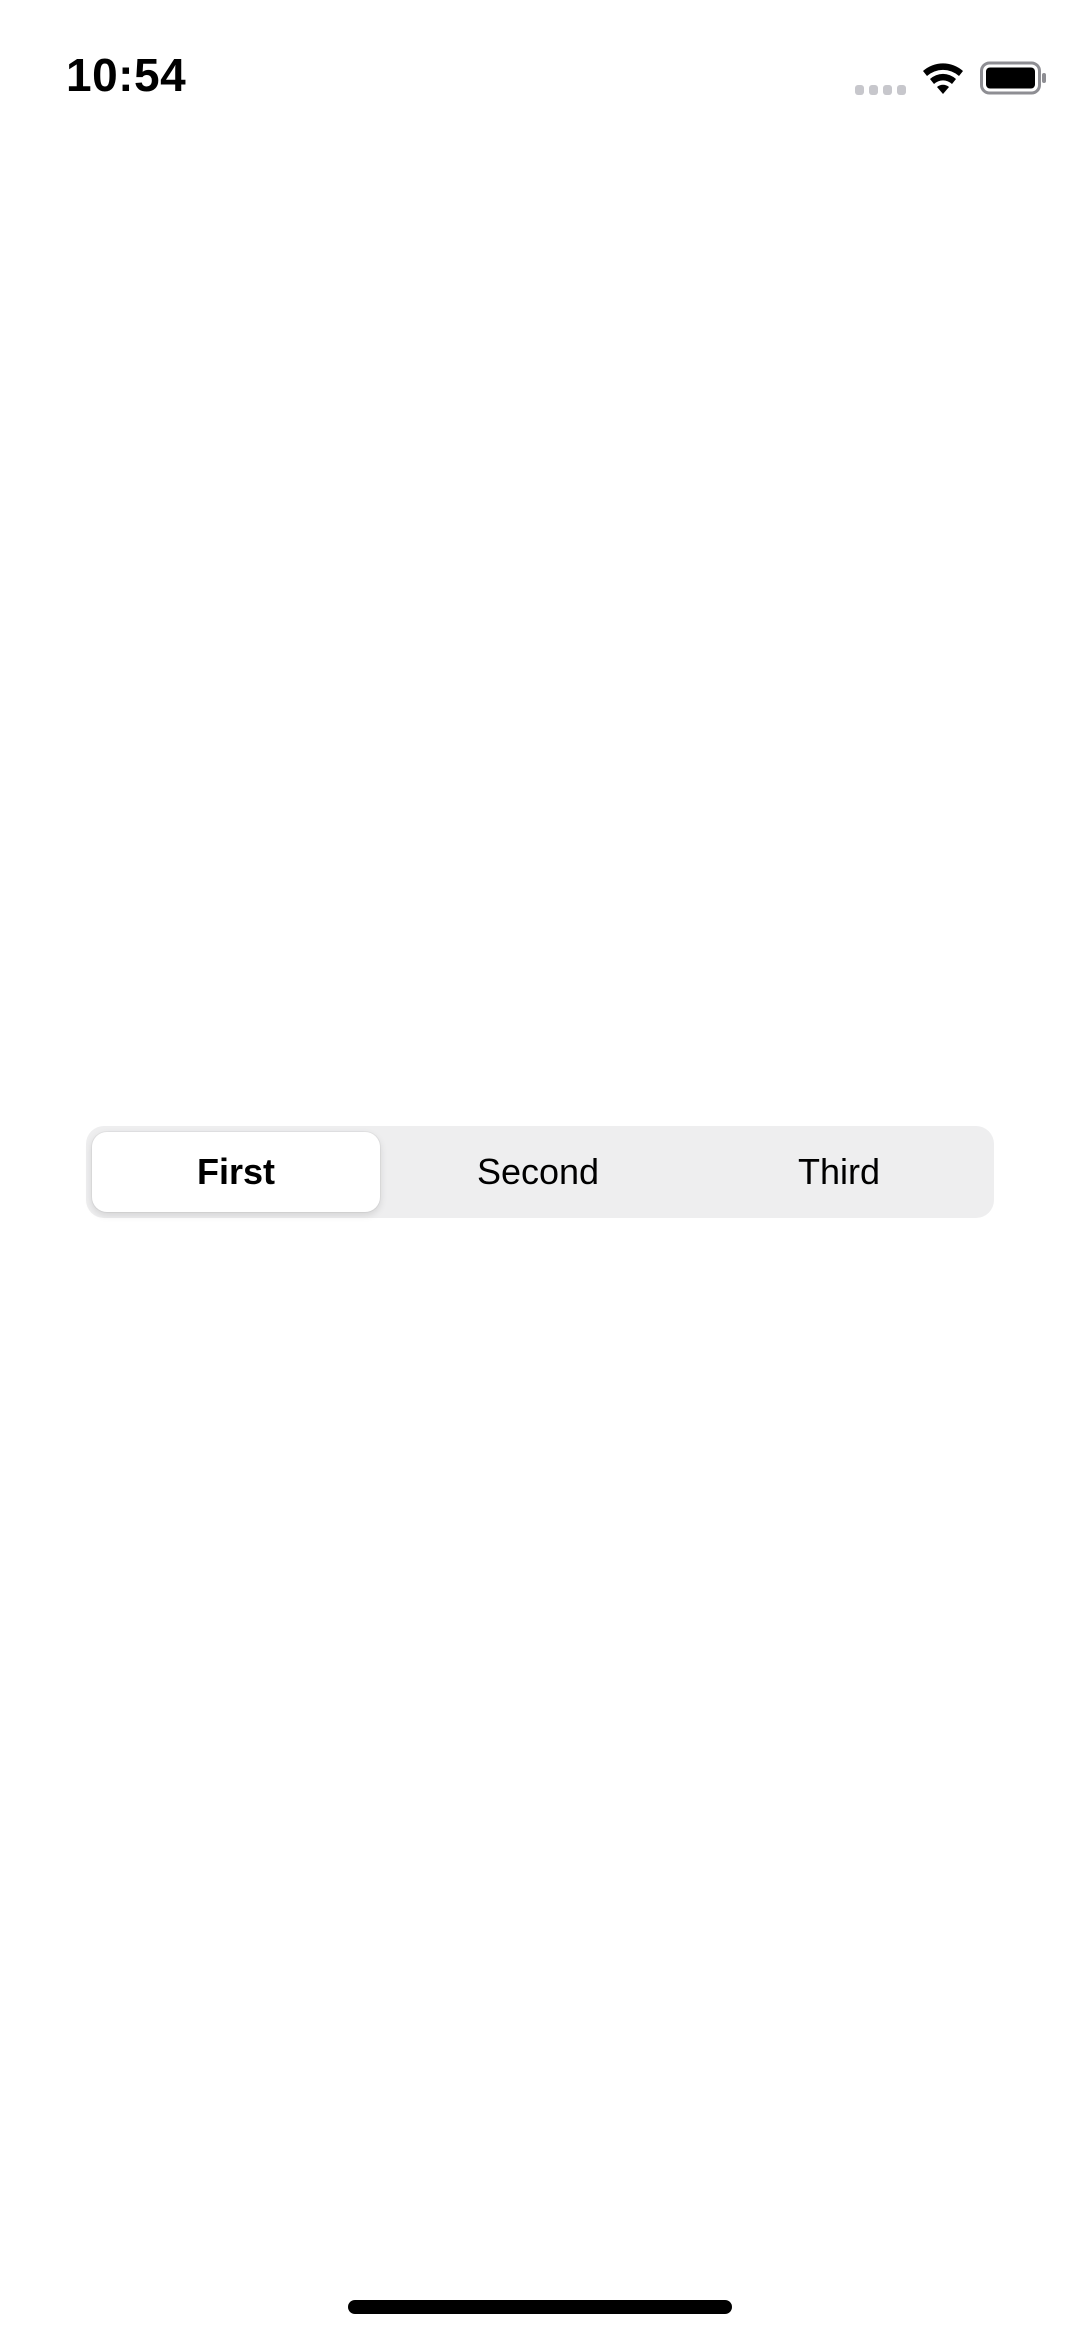 The image size is (1080, 2340). Describe the element at coordinates (126, 75) in the screenshot. I see `status-time: 10:54` at that location.